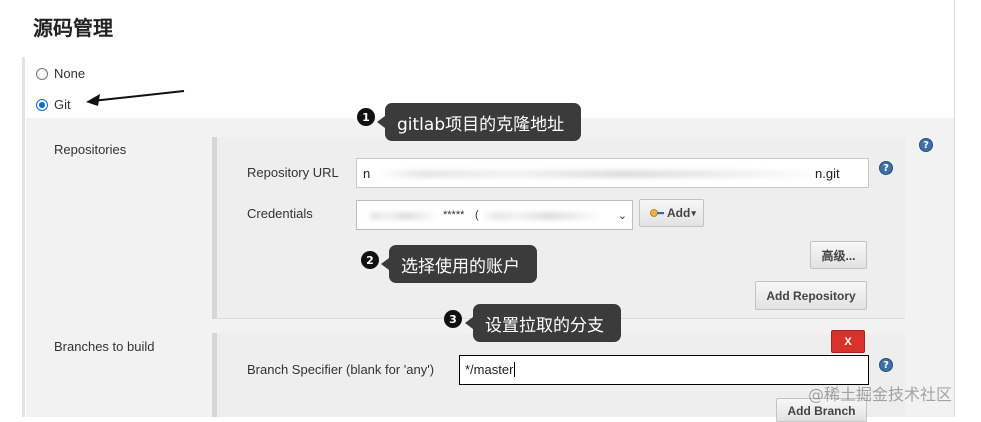 The width and height of the screenshot is (981, 422). I want to click on repository-url-input: n n.git, so click(612, 173).